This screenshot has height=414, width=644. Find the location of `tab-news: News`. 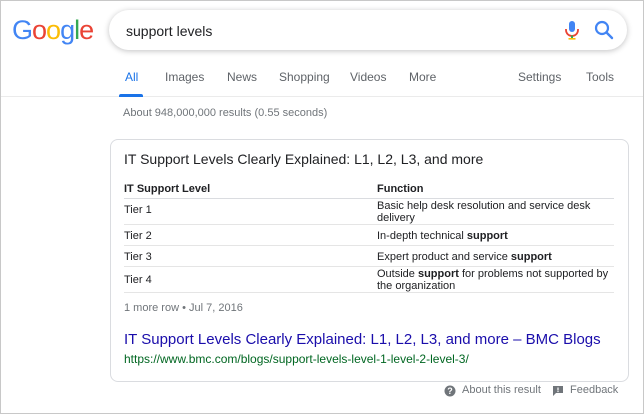

tab-news: News is located at coordinates (242, 77).